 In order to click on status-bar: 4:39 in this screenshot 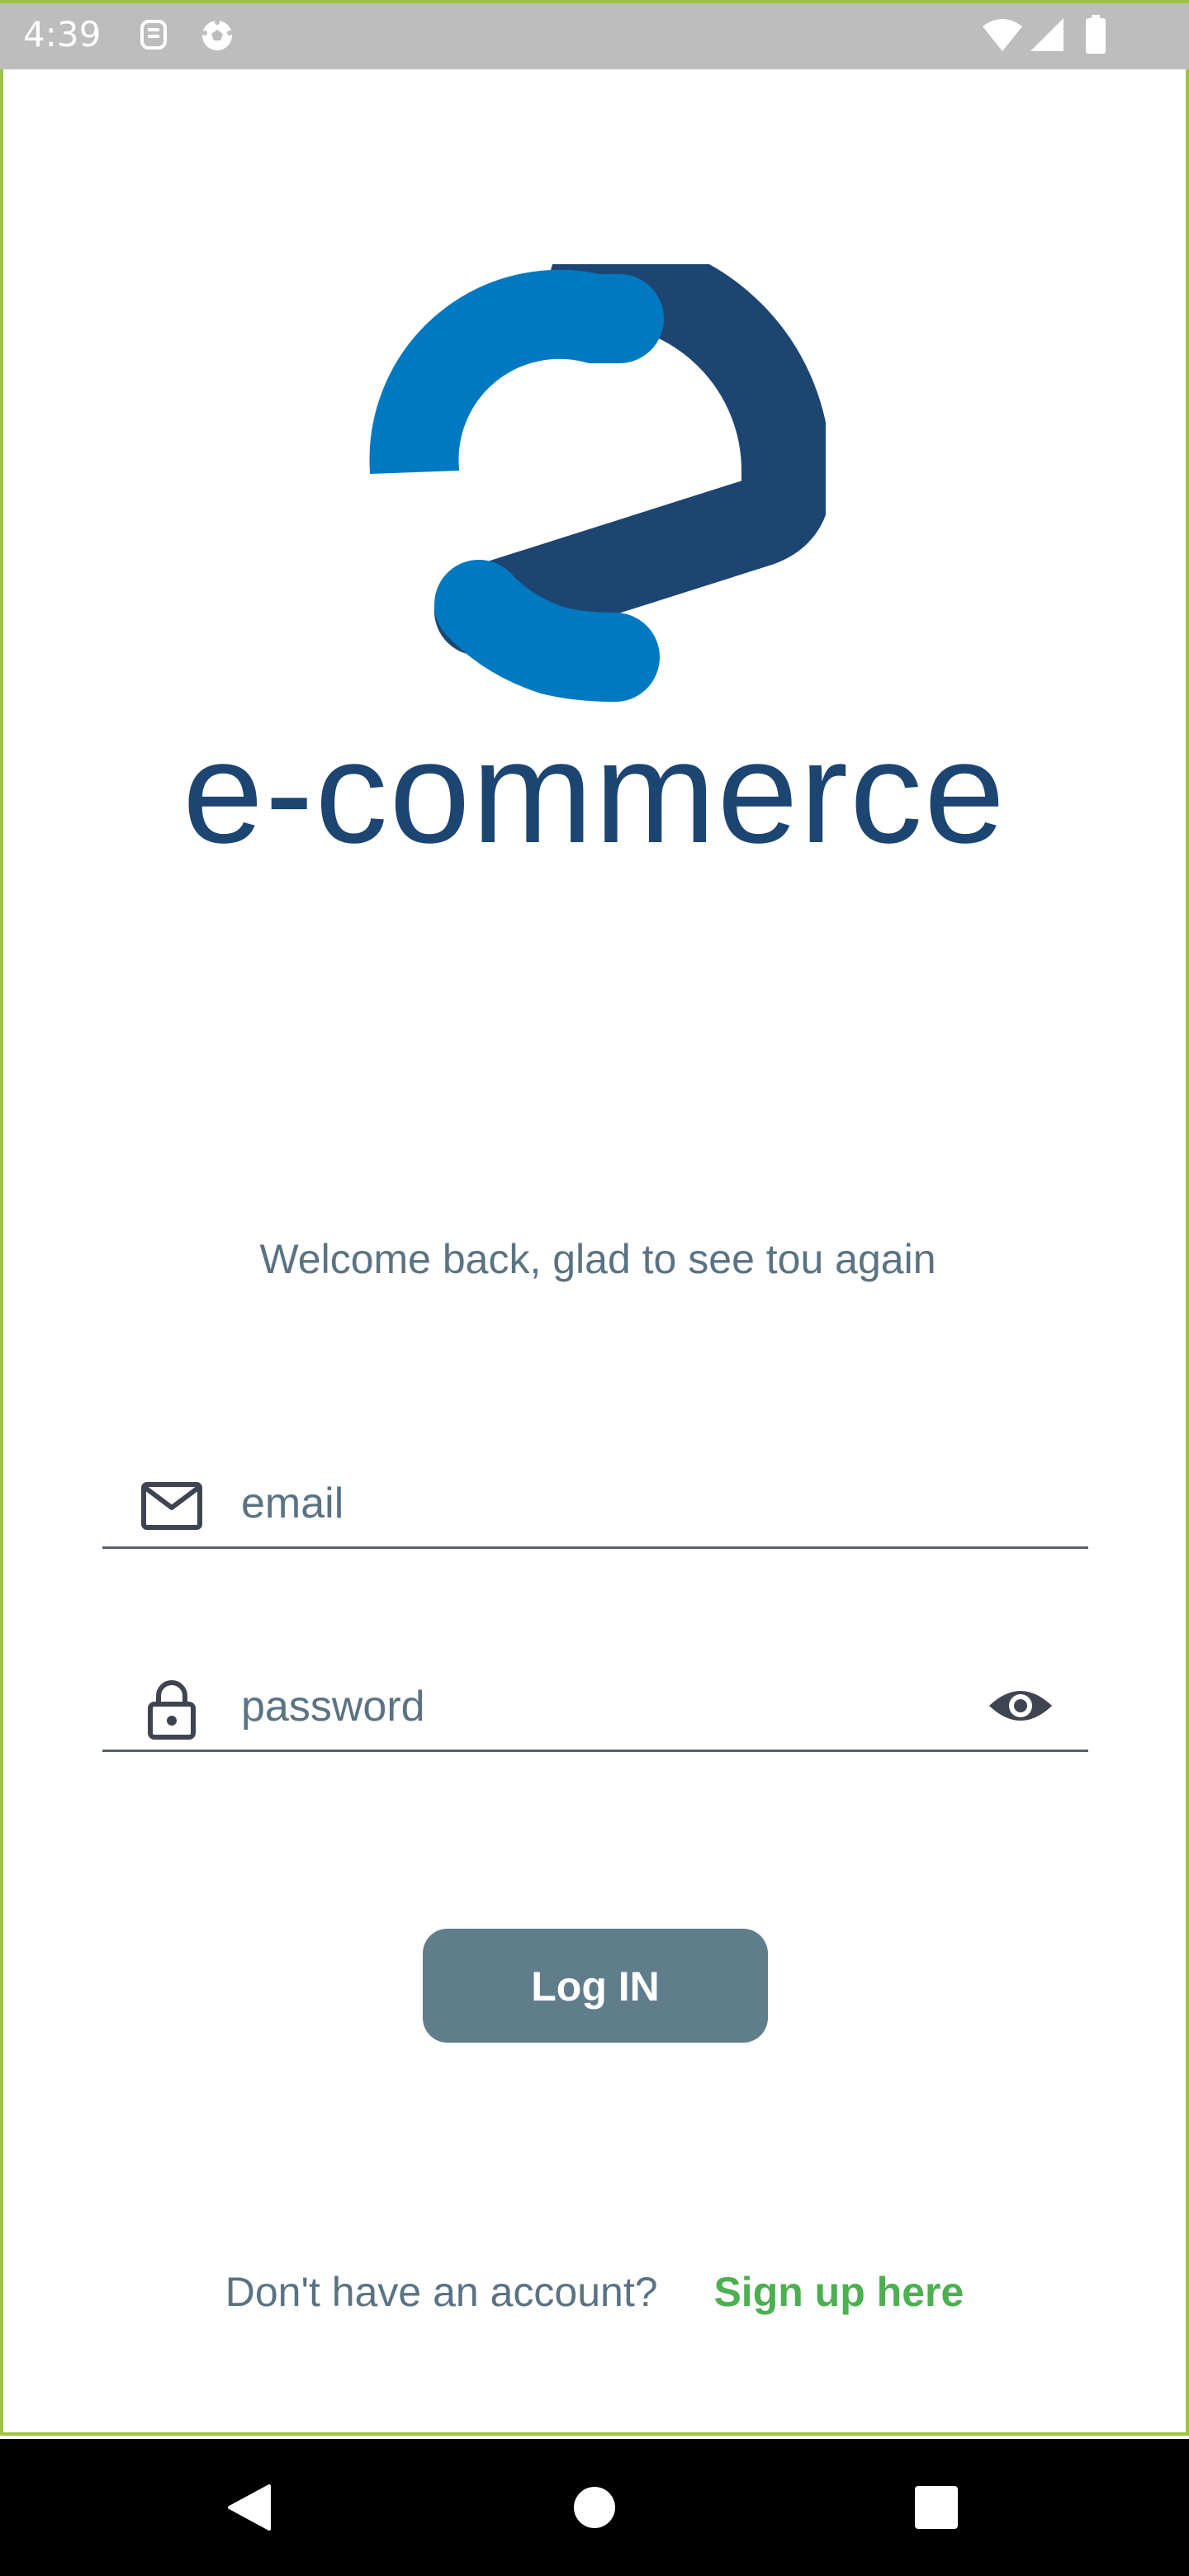, I will do `click(594, 34)`.